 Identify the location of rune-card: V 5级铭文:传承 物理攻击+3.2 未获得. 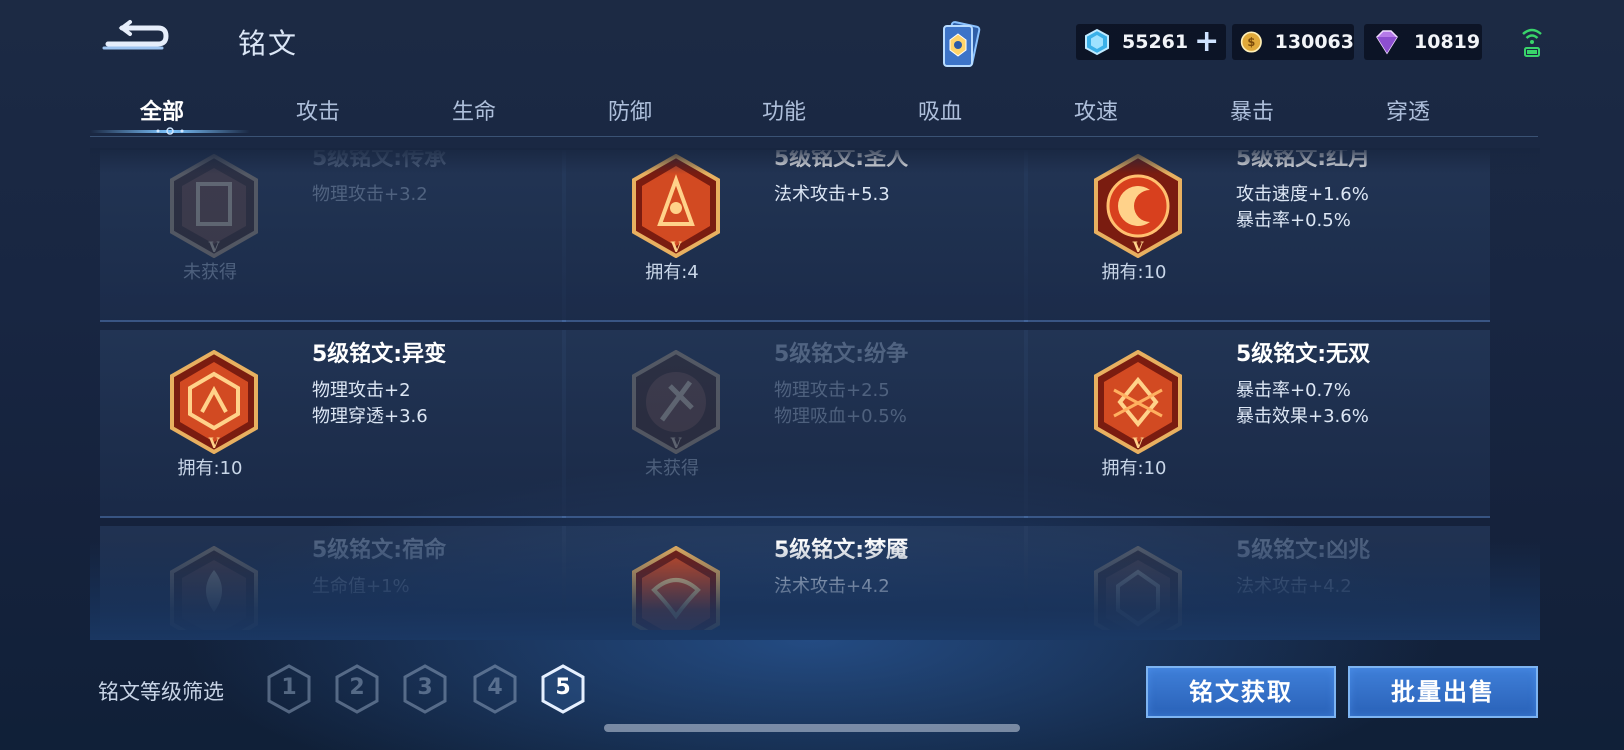
(333, 236).